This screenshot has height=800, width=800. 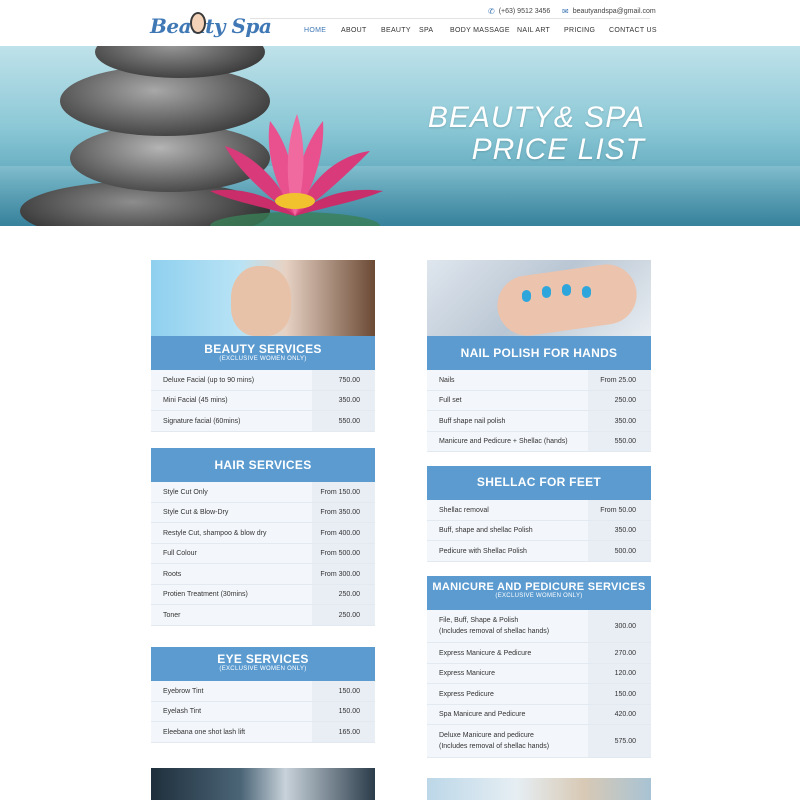 I want to click on price-row: Spa Manicure and Pedicure 420.00, so click(x=539, y=715).